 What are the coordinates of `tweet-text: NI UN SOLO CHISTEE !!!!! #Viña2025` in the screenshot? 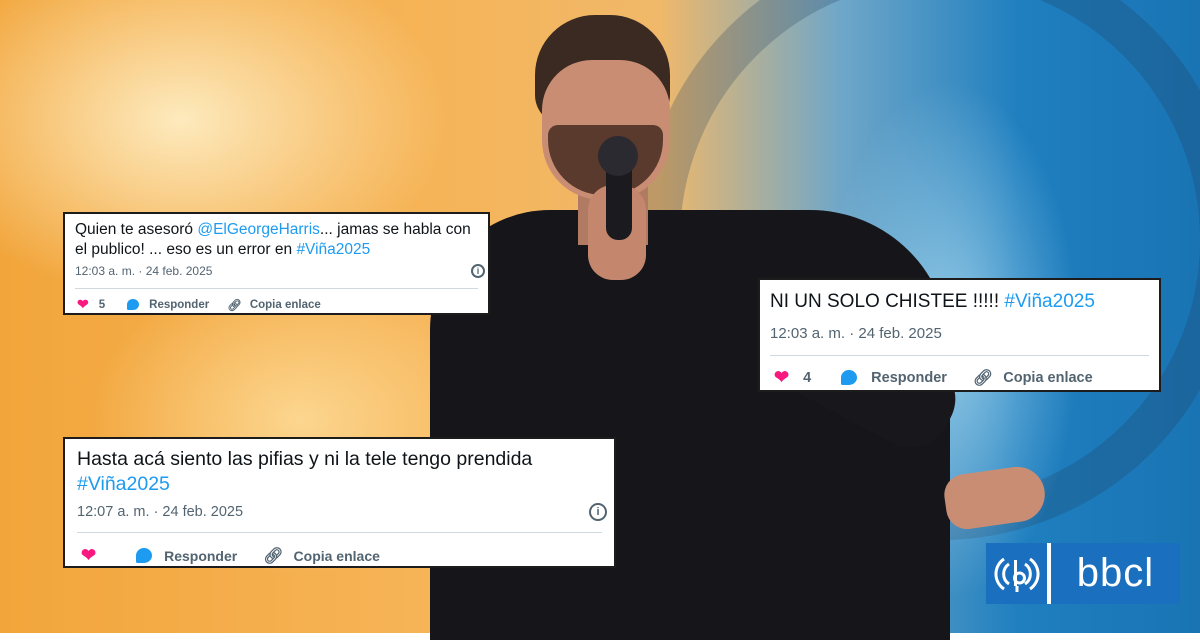 It's located at (932, 302).